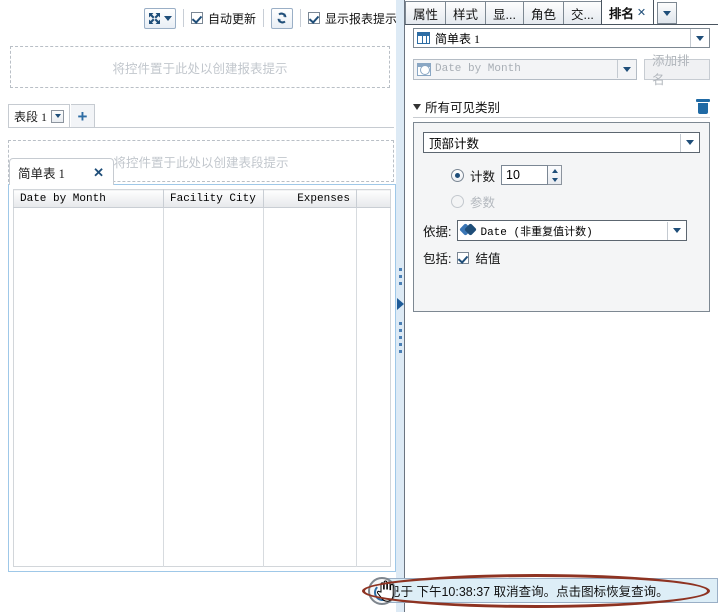  Describe the element at coordinates (417, 106) in the screenshot. I see `triangle-down-icon` at that location.